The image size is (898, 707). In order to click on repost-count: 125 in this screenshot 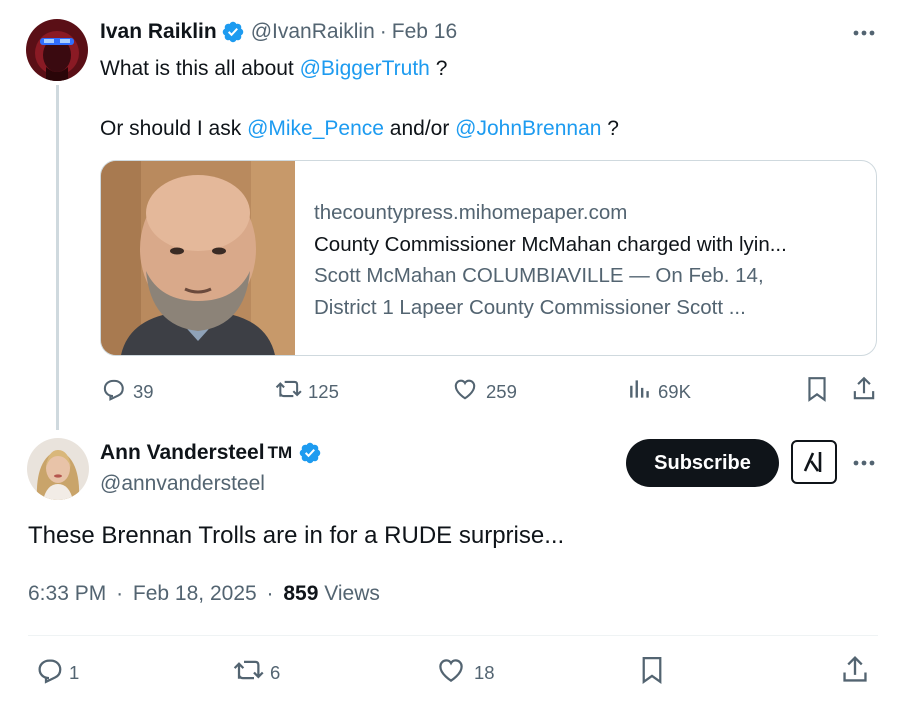, I will do `click(323, 391)`.